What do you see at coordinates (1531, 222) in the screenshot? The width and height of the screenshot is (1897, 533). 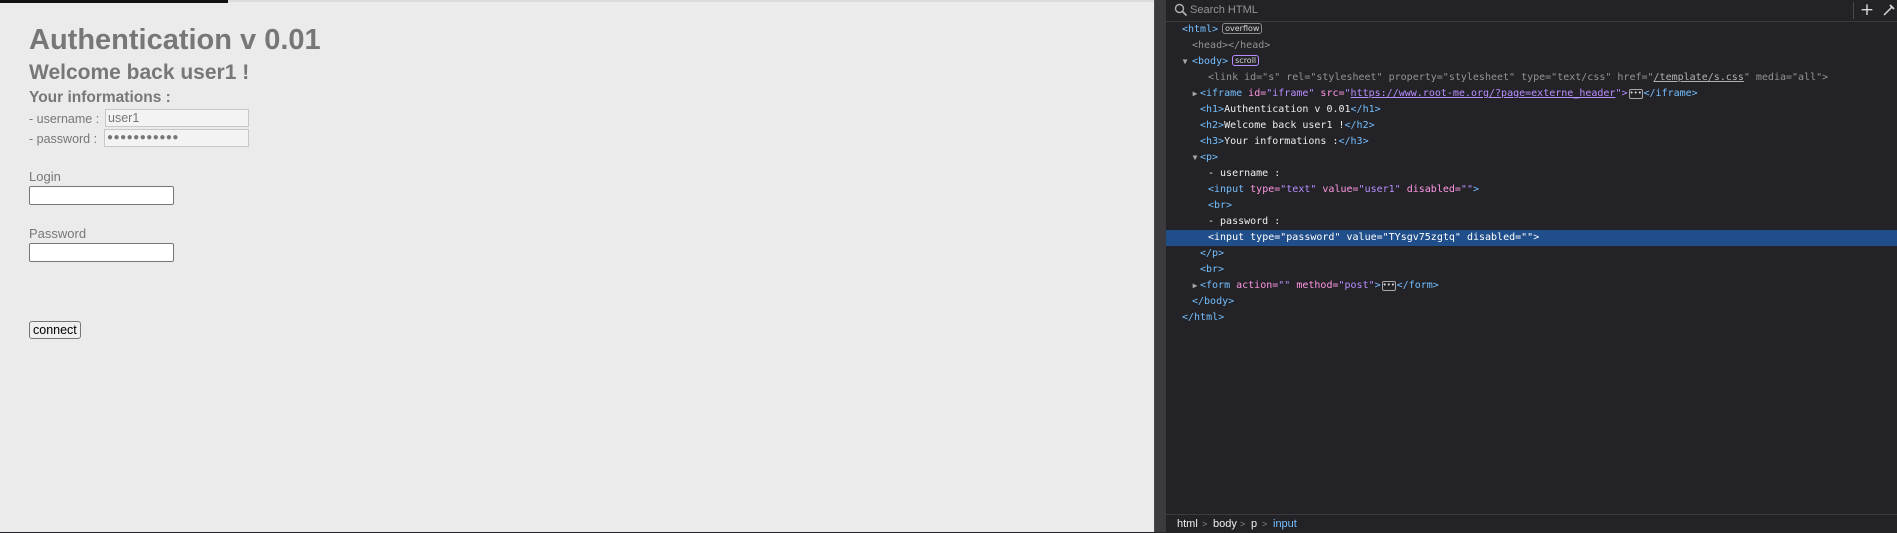 I see `tree-node-text: - password :` at bounding box center [1531, 222].